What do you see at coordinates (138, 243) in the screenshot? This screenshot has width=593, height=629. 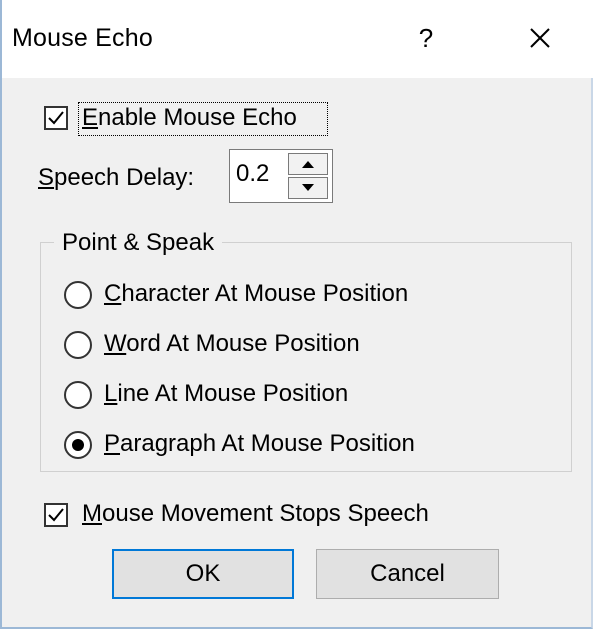 I see `group-legend: Point & Speak` at bounding box center [138, 243].